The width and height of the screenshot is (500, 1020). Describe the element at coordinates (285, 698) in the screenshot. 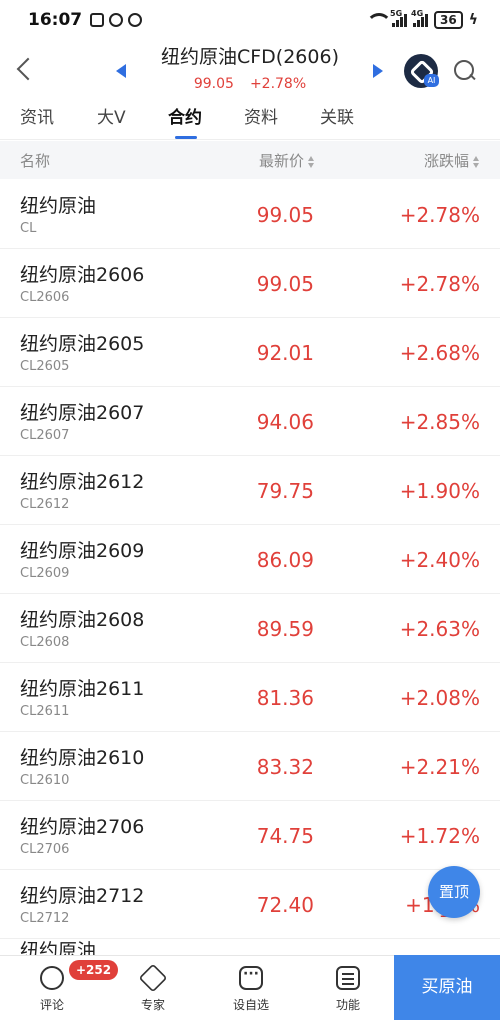

I see `contract-price: 81.36` at that location.